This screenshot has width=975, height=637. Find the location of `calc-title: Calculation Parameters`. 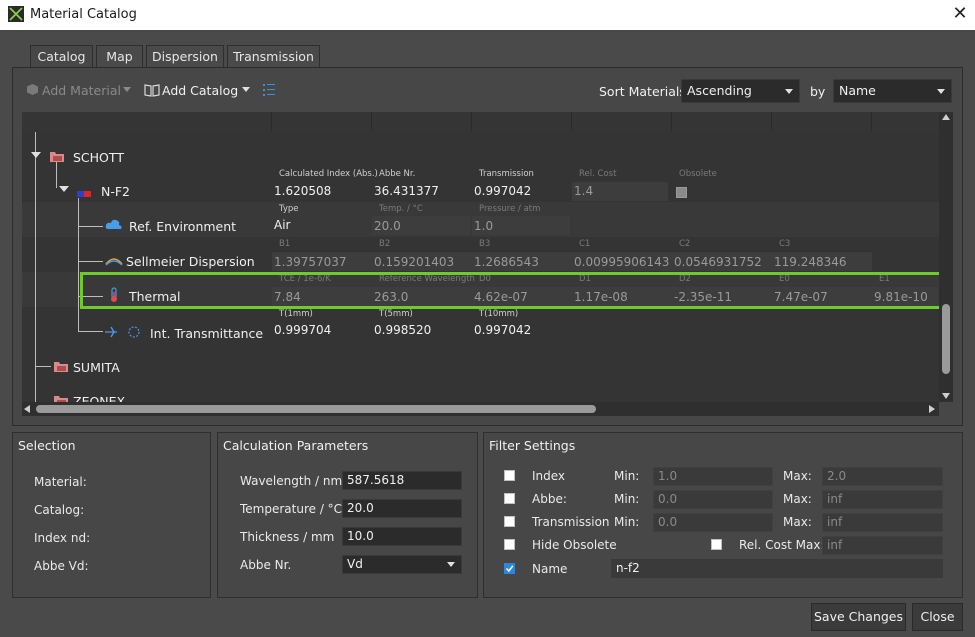

calc-title: Calculation Parameters is located at coordinates (296, 445).